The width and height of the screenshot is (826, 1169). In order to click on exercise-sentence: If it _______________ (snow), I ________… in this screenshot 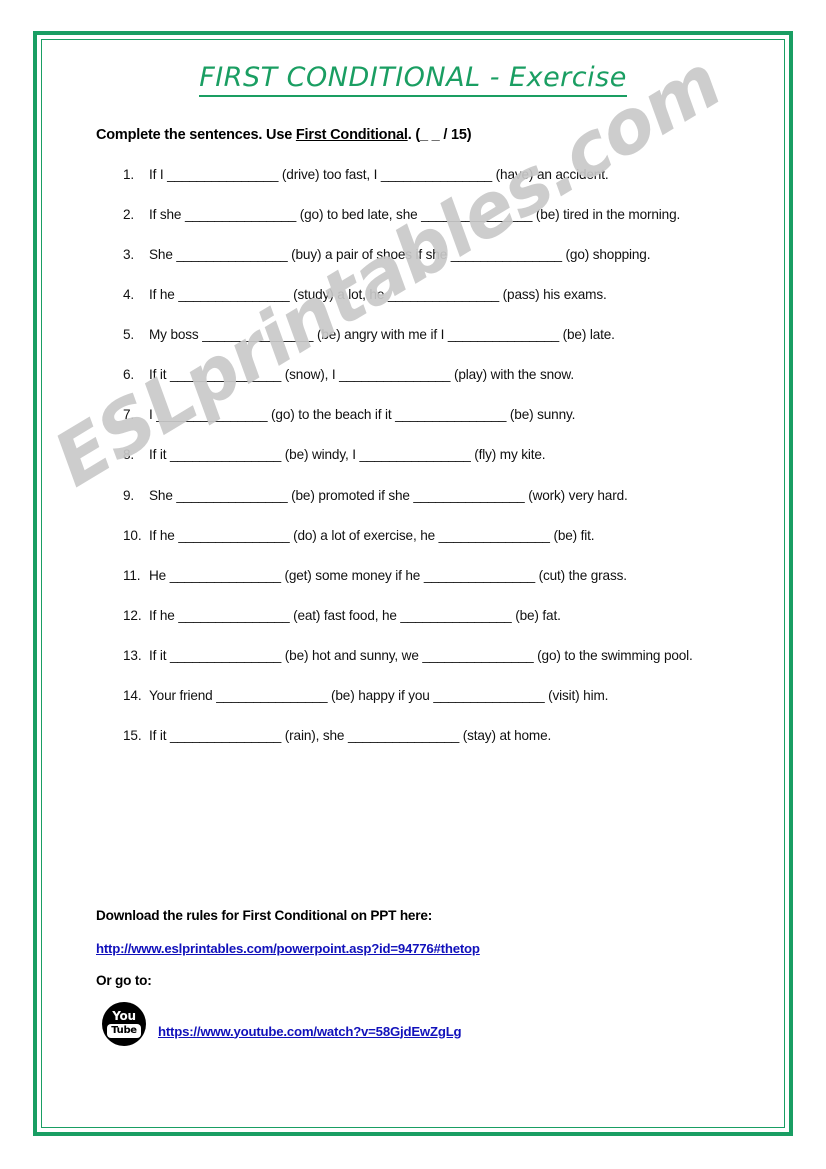, I will do `click(361, 375)`.